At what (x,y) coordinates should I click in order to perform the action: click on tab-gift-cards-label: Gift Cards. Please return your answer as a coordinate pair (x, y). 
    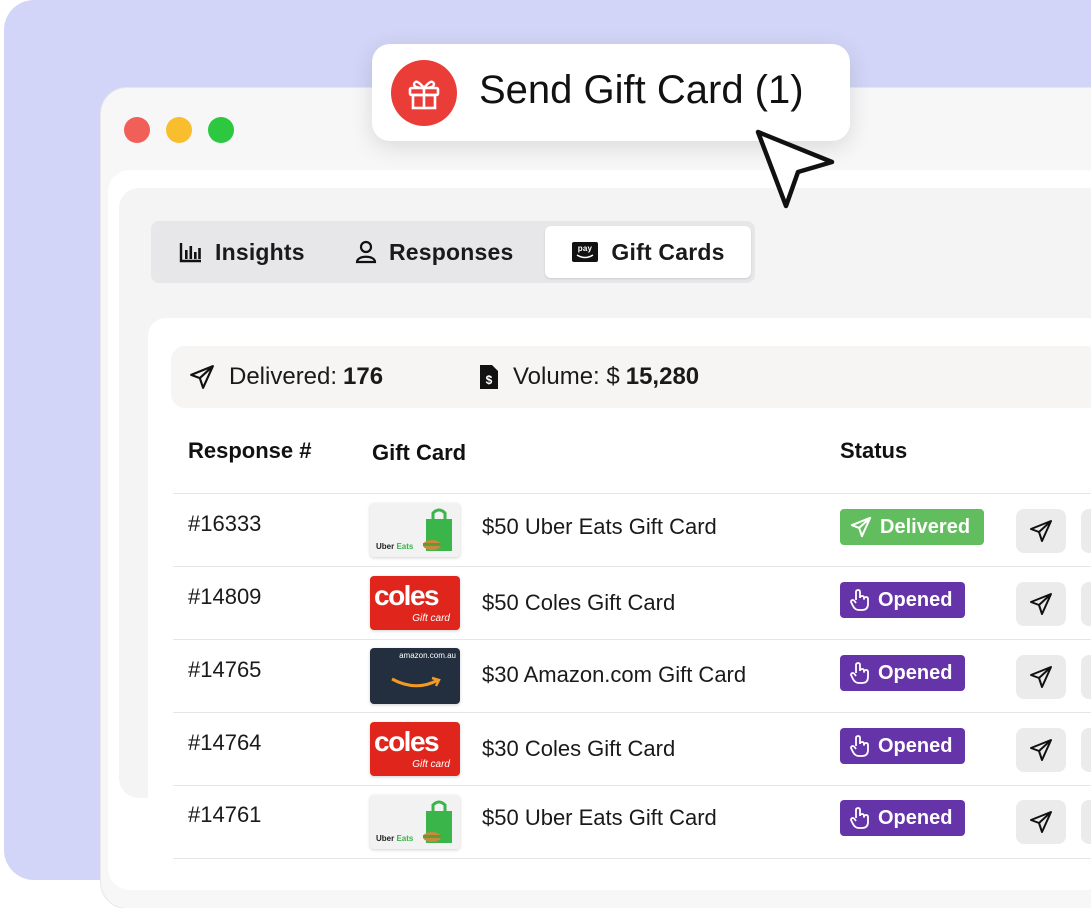
    Looking at the image, I should click on (668, 251).